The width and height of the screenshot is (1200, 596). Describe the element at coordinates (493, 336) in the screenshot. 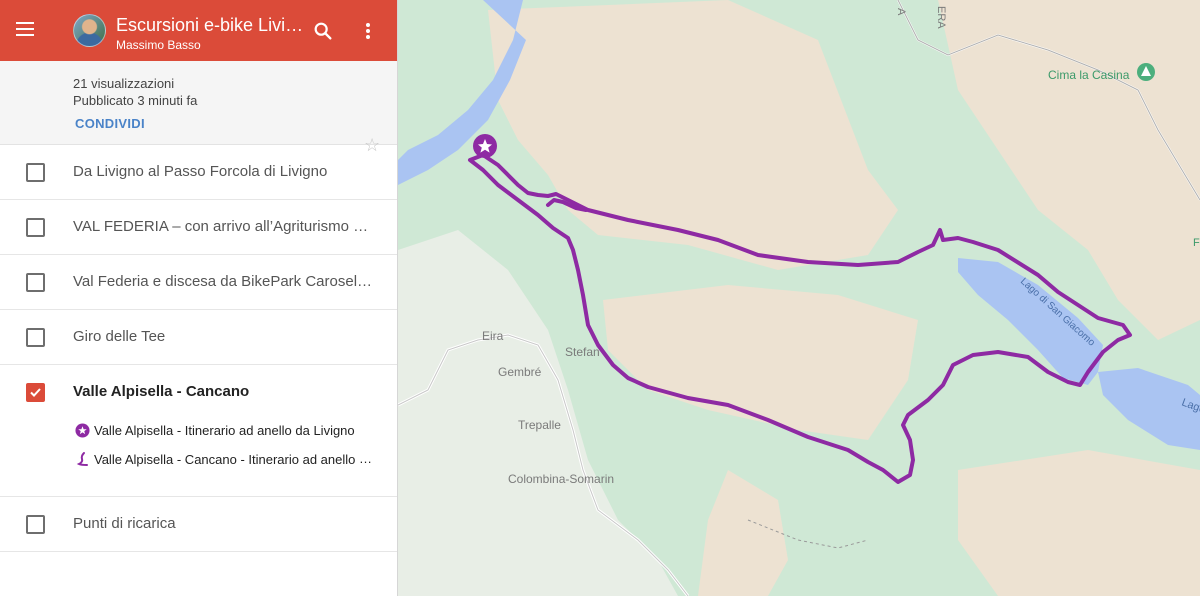

I see `map-label-village: Eira` at that location.